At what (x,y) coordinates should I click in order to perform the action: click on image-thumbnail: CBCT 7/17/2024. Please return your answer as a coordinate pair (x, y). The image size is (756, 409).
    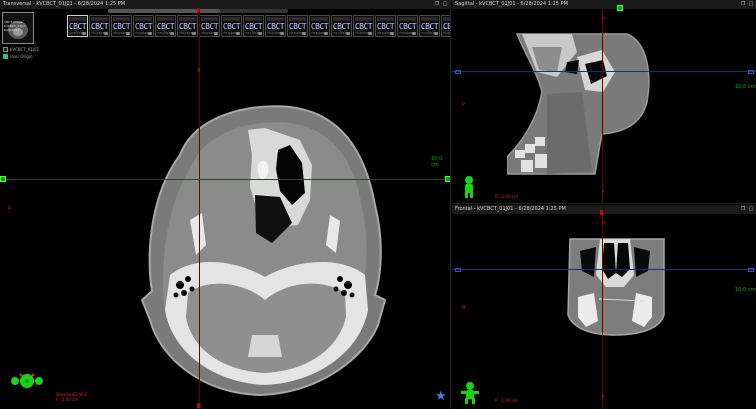
    Looking at the image, I should click on (341, 26).